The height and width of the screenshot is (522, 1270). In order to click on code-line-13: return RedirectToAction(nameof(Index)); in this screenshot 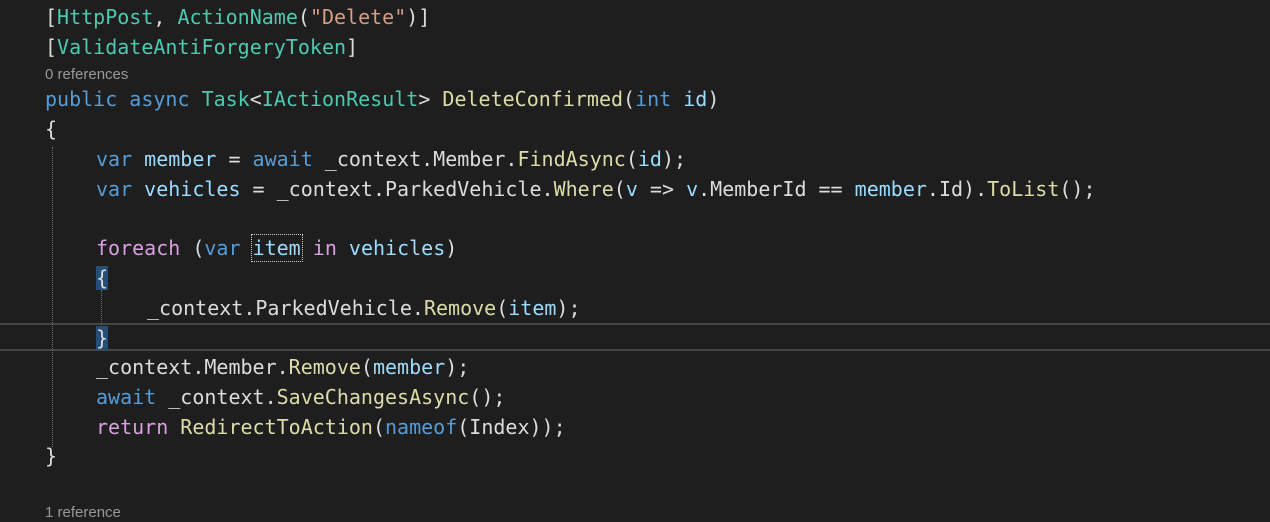, I will do `click(331, 427)`.